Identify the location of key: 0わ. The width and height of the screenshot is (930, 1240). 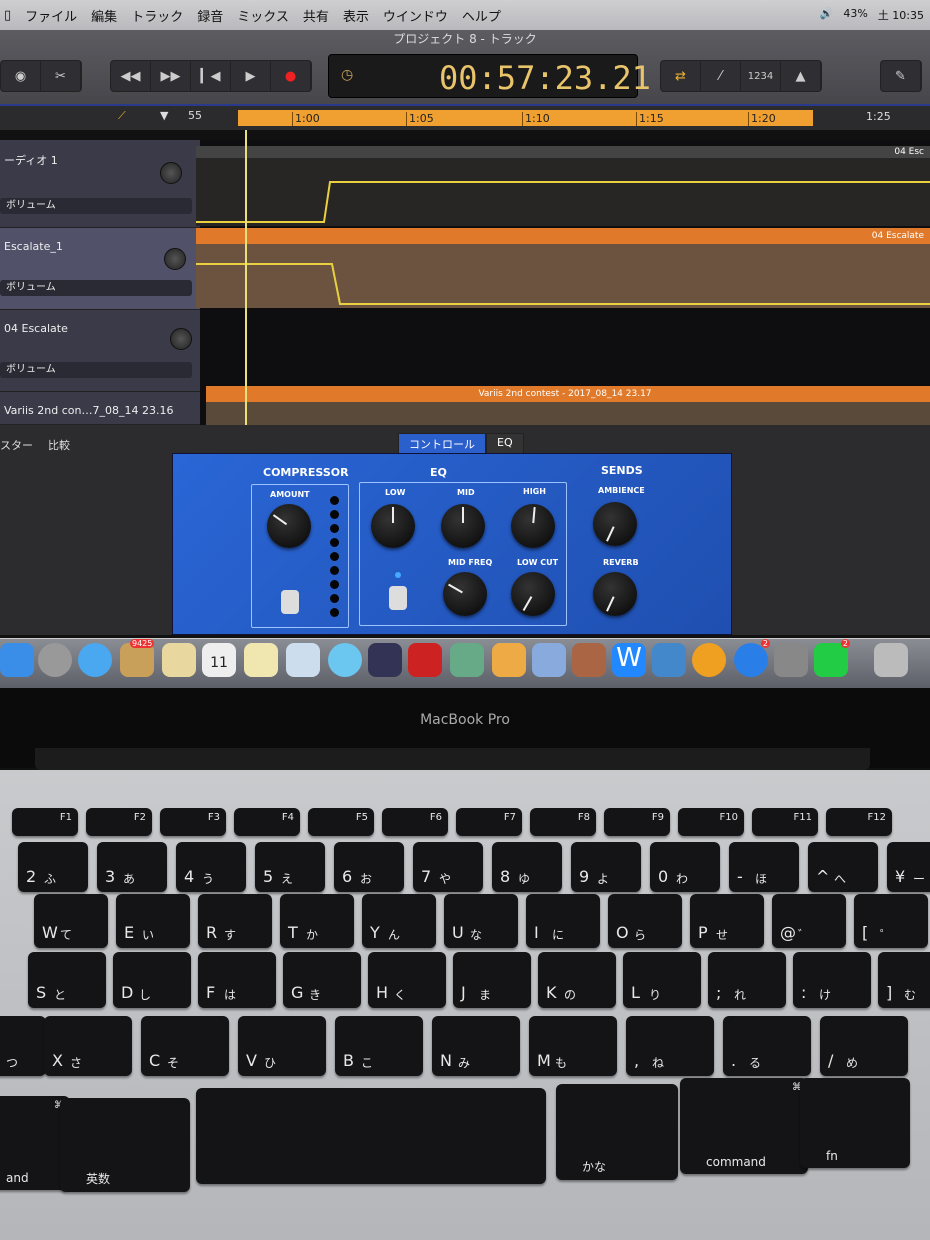
(685, 867).